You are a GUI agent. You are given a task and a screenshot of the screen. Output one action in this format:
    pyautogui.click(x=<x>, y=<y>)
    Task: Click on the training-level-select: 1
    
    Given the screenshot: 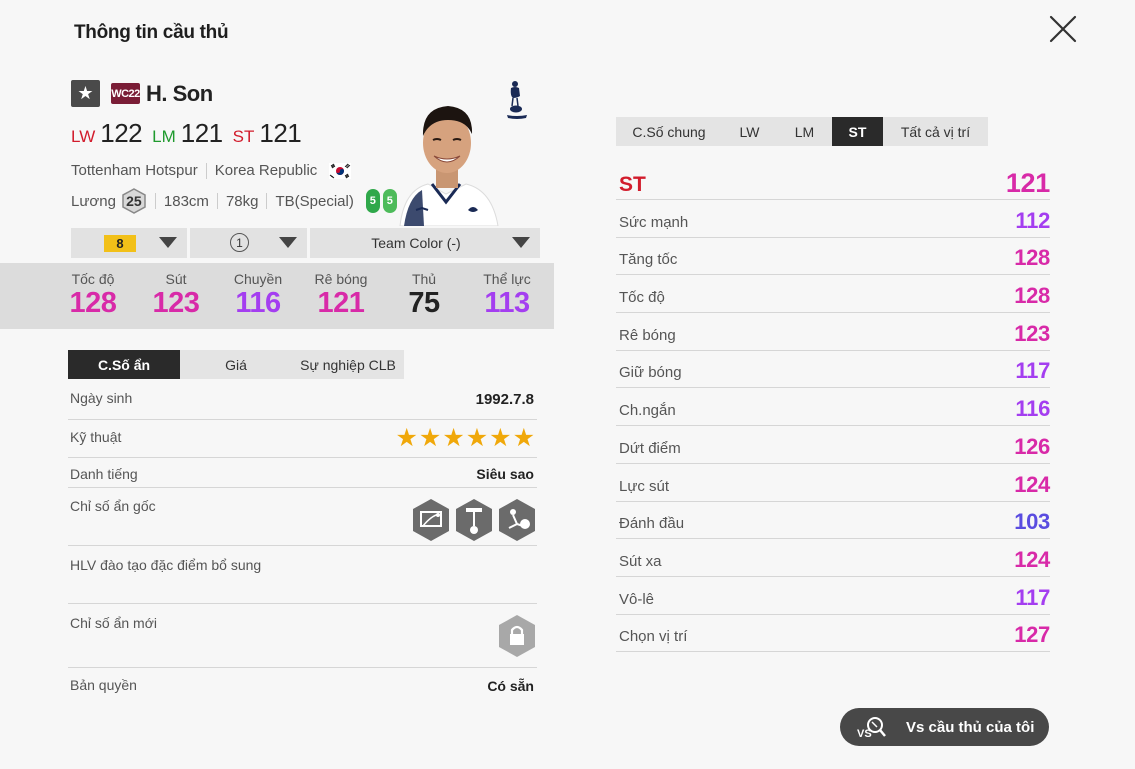 What is the action you would take?
    pyautogui.click(x=248, y=243)
    